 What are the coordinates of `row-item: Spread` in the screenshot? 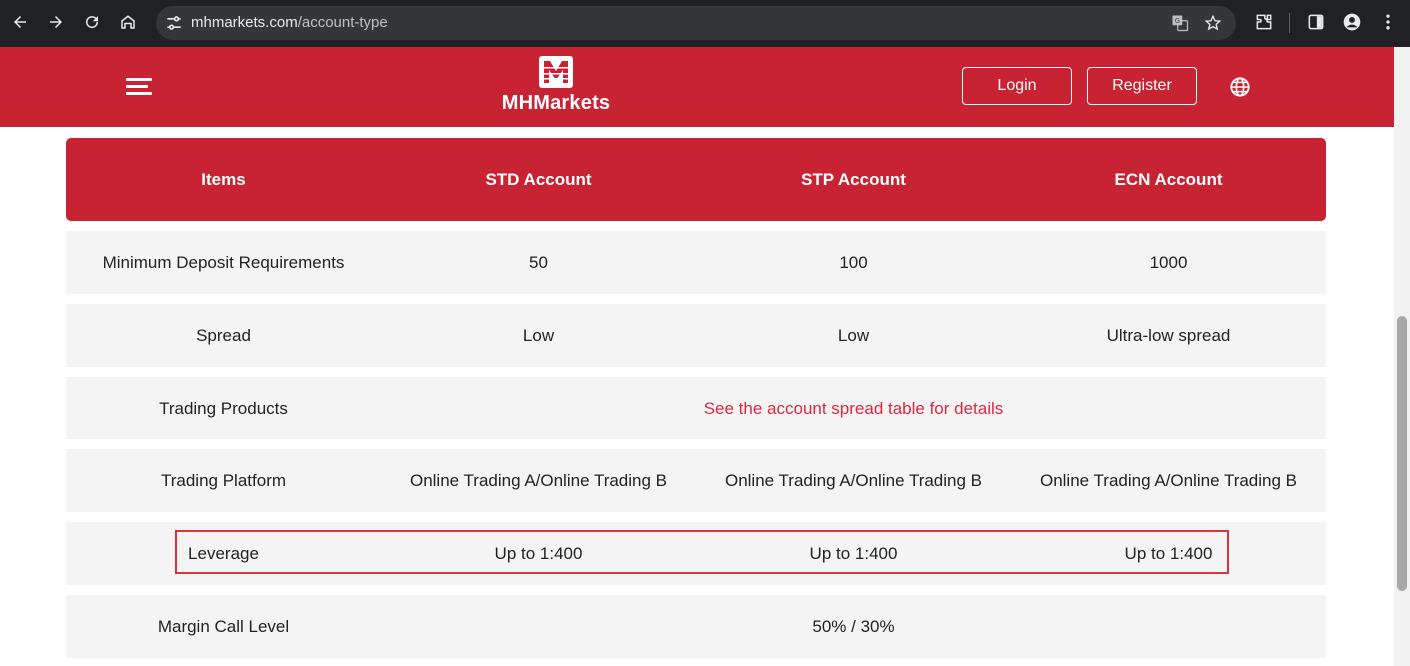 It's located at (223, 335).